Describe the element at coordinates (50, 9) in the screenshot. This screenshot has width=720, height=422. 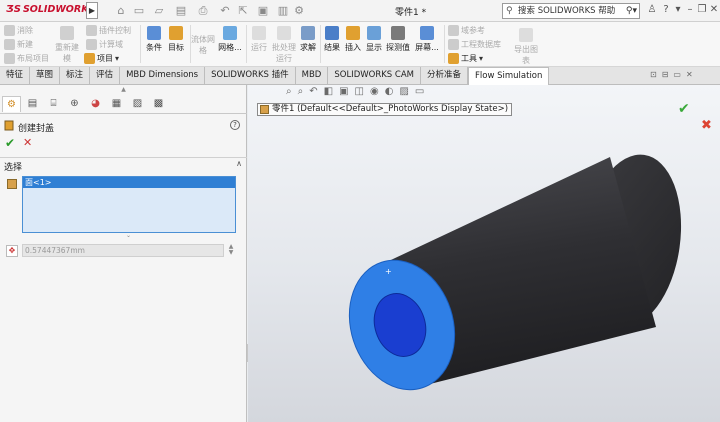
I see `solidworks-logo: ƷS SOLIDWORKS` at that location.